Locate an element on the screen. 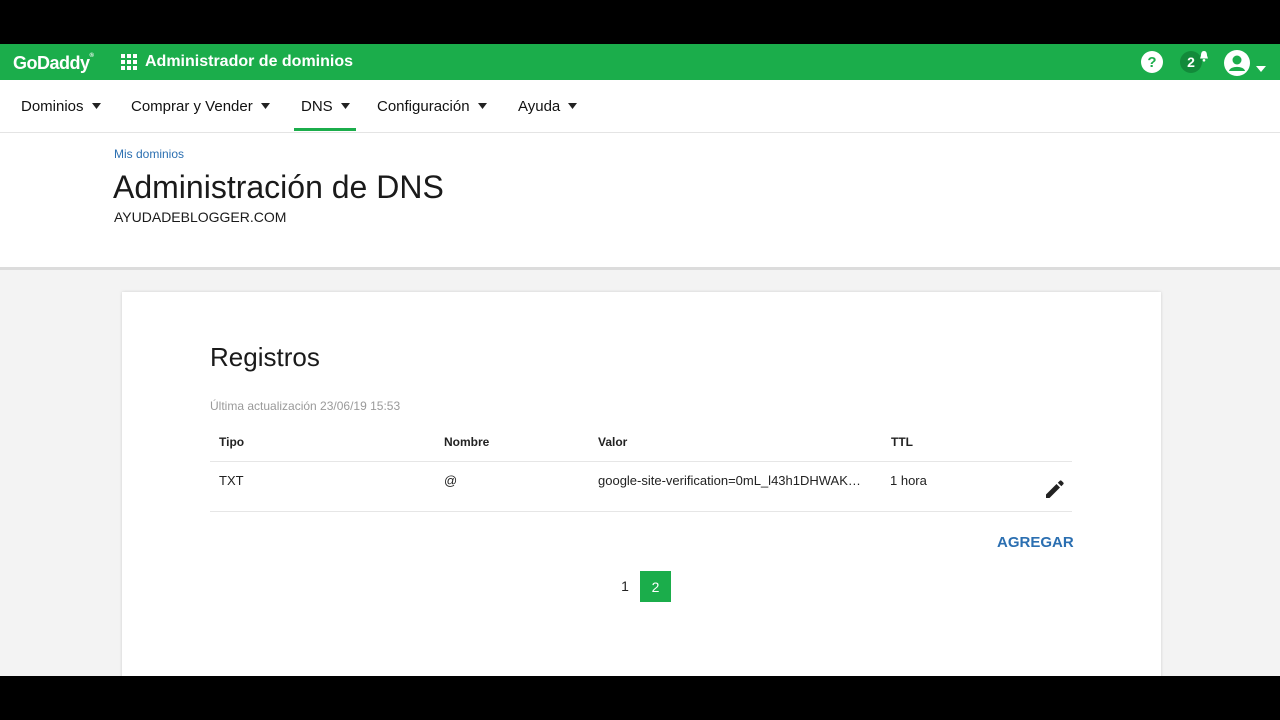  help-icon: ? is located at coordinates (1152, 64).